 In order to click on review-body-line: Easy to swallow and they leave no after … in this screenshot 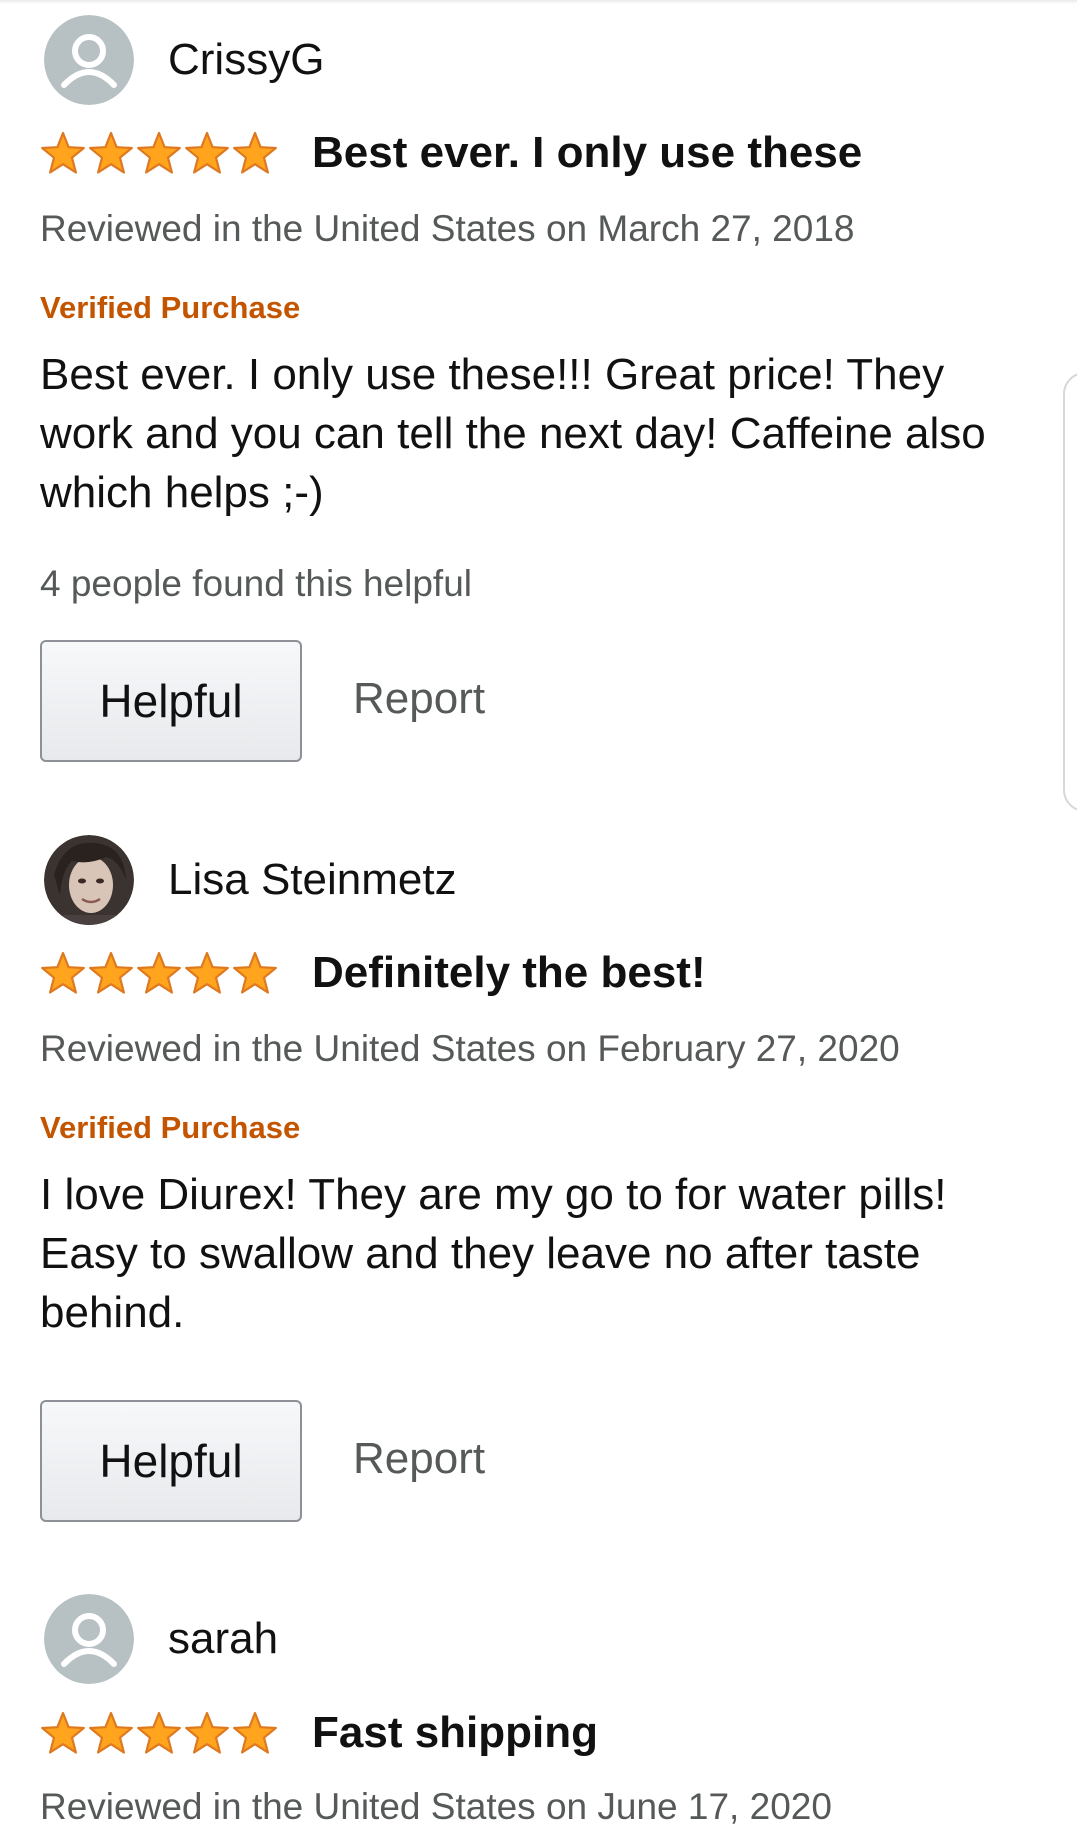, I will do `click(480, 1253)`.